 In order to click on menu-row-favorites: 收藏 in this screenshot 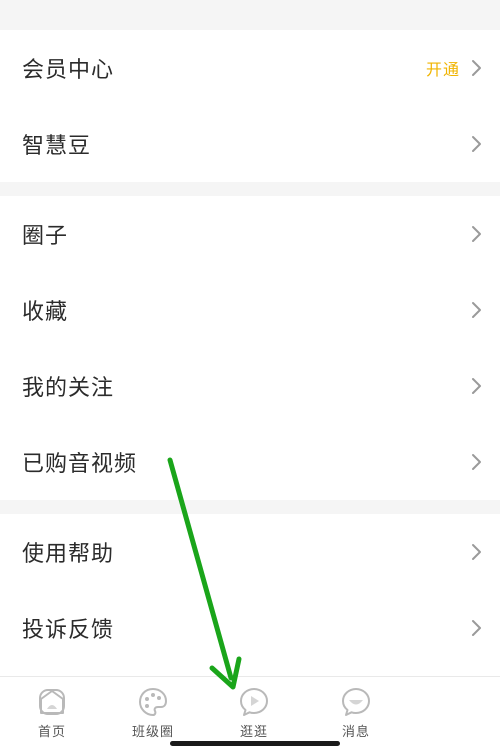, I will do `click(250, 310)`.